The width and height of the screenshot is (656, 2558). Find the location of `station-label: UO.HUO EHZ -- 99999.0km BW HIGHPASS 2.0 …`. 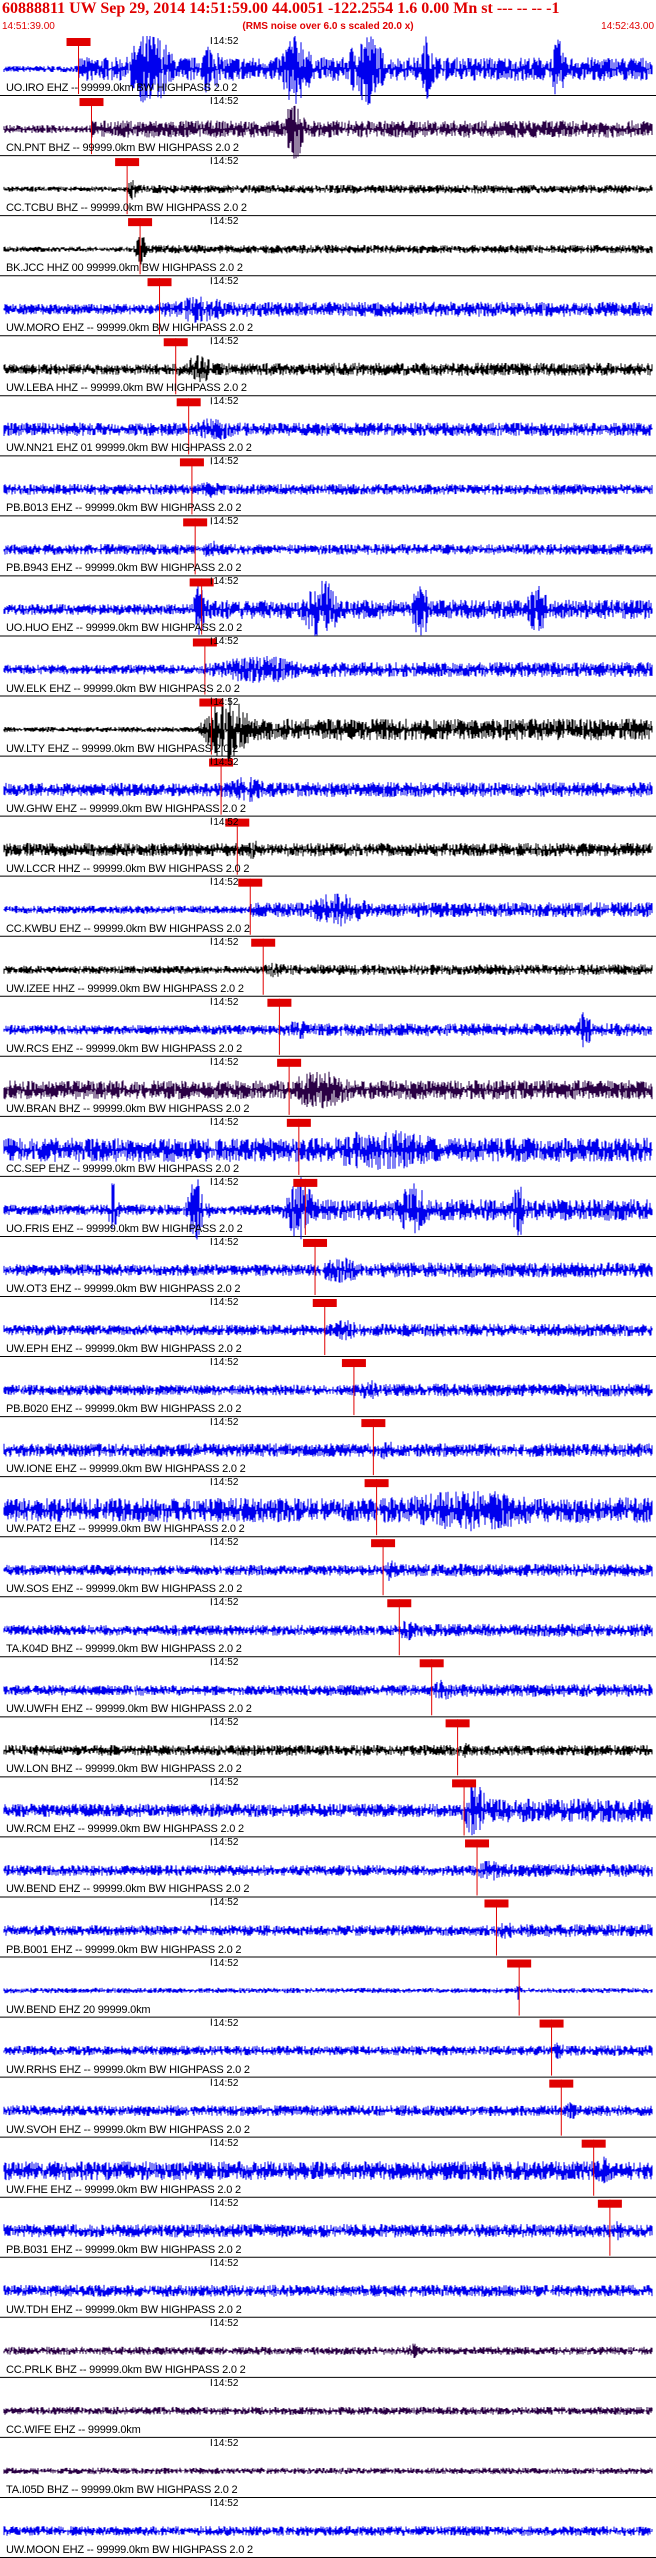

station-label: UO.HUO EHZ -- 99999.0km BW HIGHPASS 2.0 … is located at coordinates (124, 628).